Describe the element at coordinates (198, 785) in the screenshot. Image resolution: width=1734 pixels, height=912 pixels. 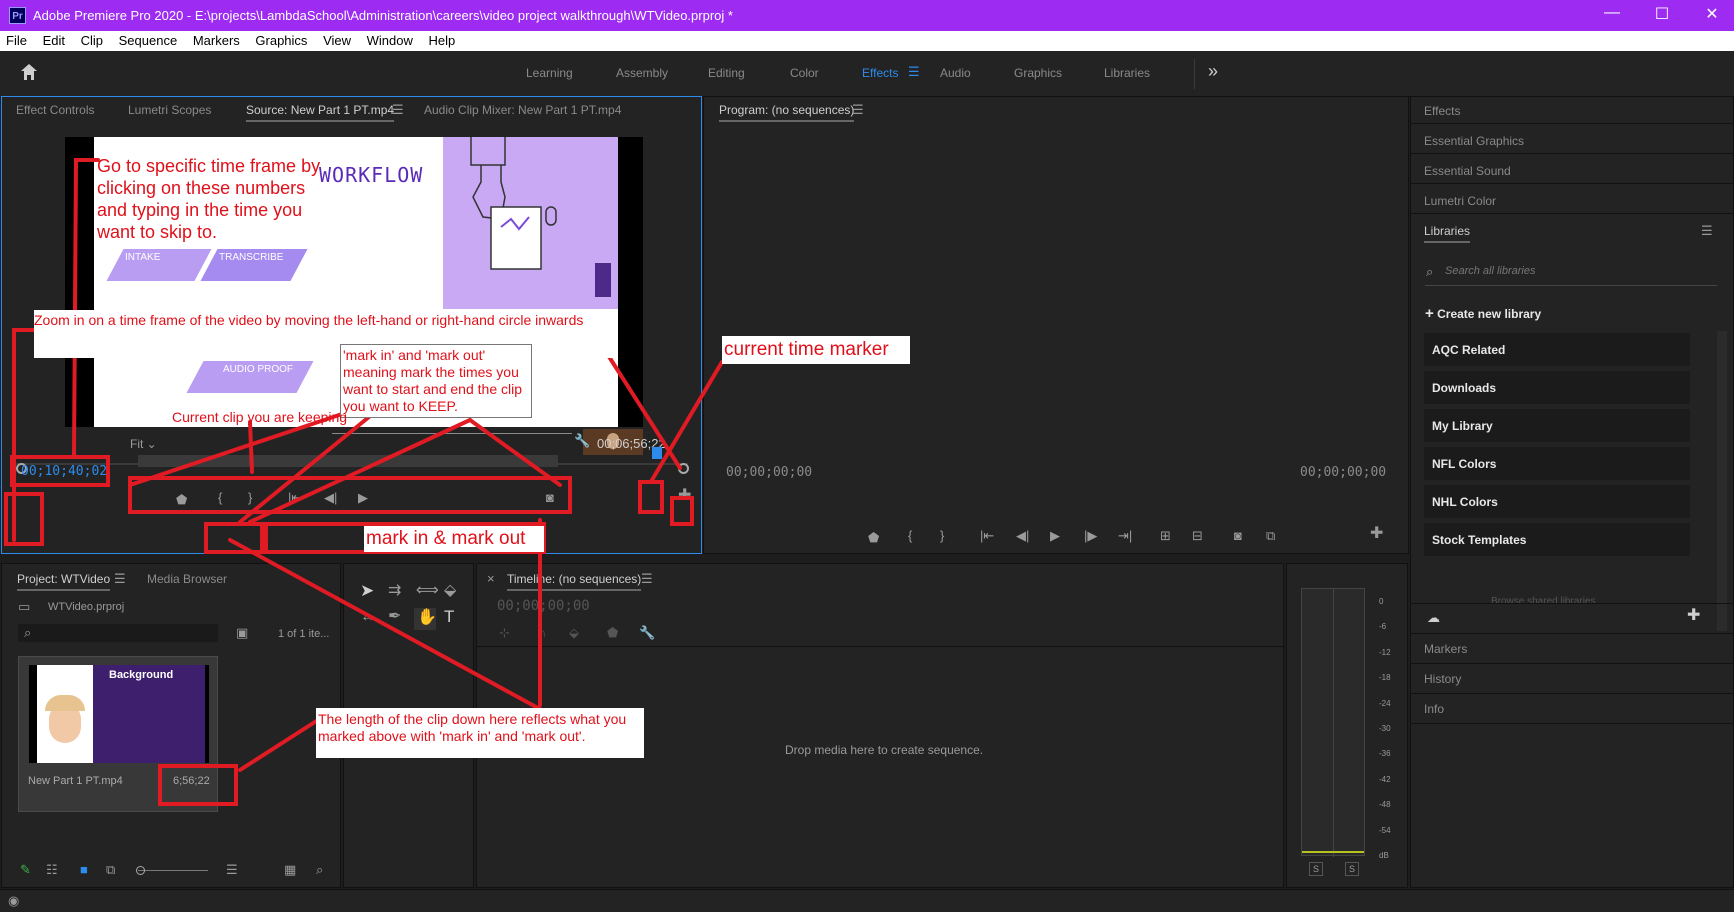
I see `clip-duration-highlight` at that location.